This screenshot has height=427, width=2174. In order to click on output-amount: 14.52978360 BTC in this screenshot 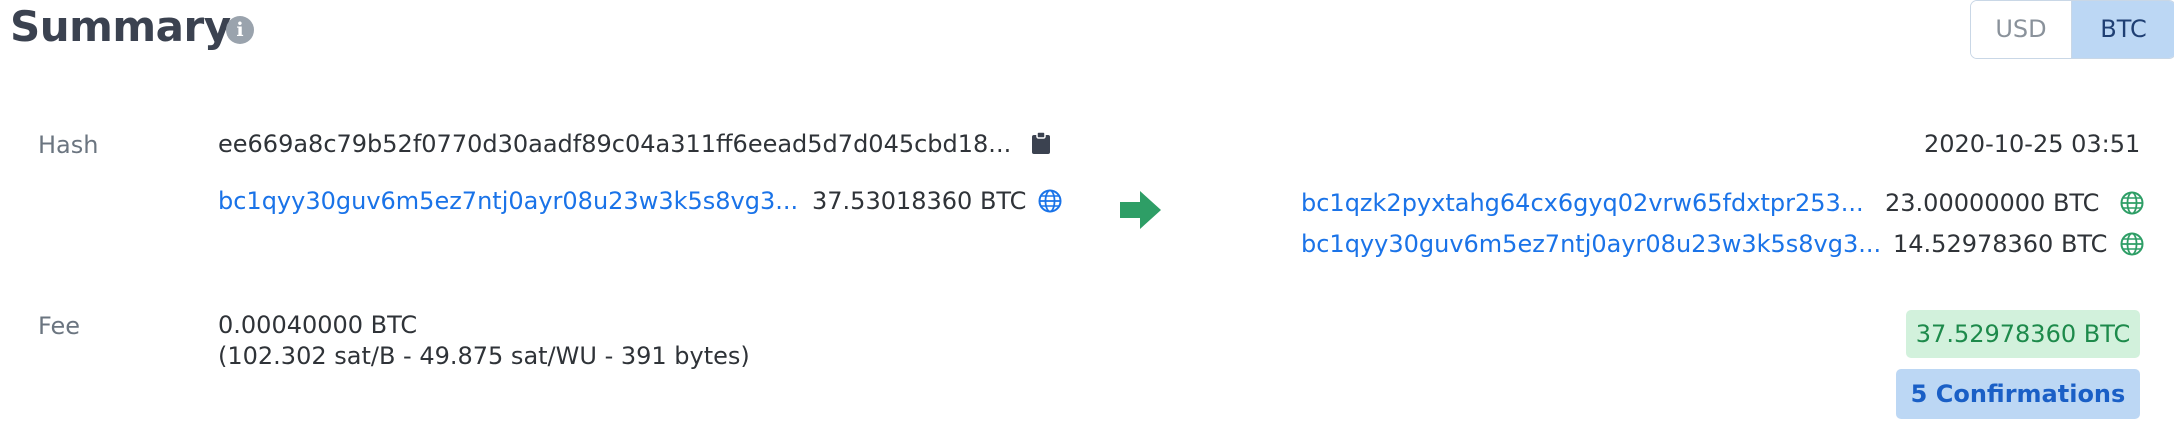, I will do `click(2000, 244)`.